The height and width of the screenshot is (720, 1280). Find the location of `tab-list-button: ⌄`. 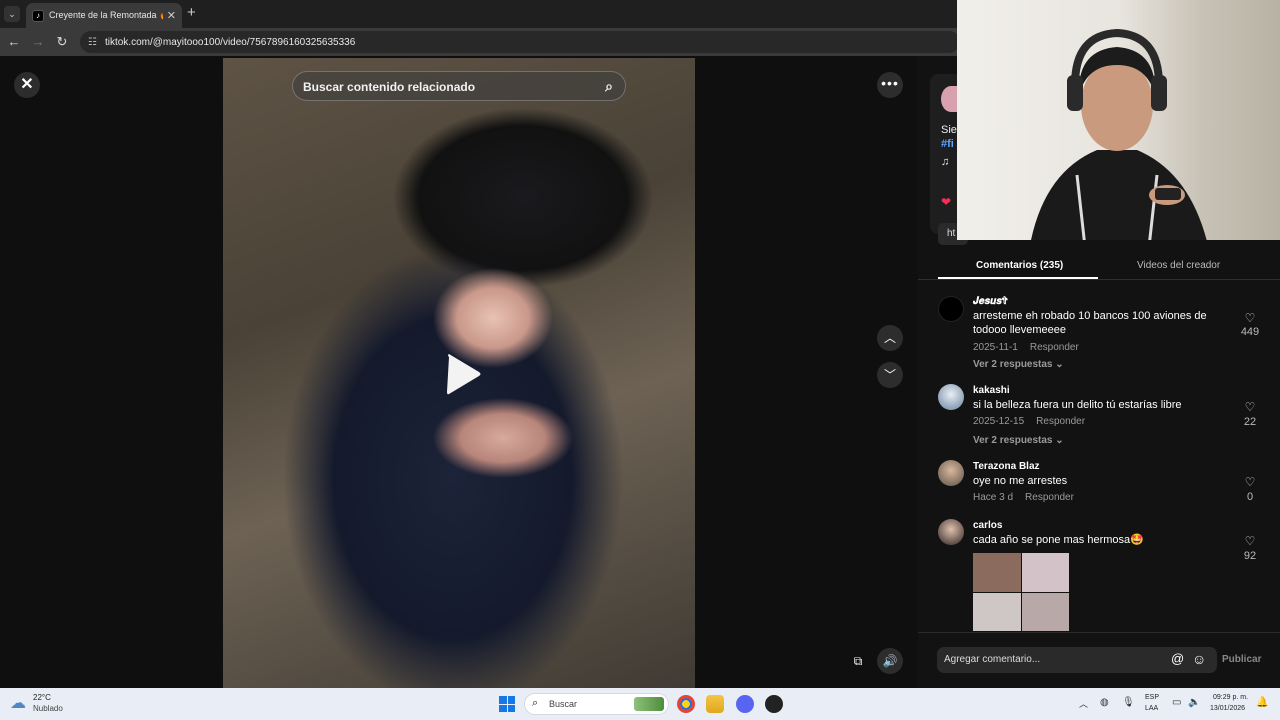

tab-list-button: ⌄ is located at coordinates (12, 14).